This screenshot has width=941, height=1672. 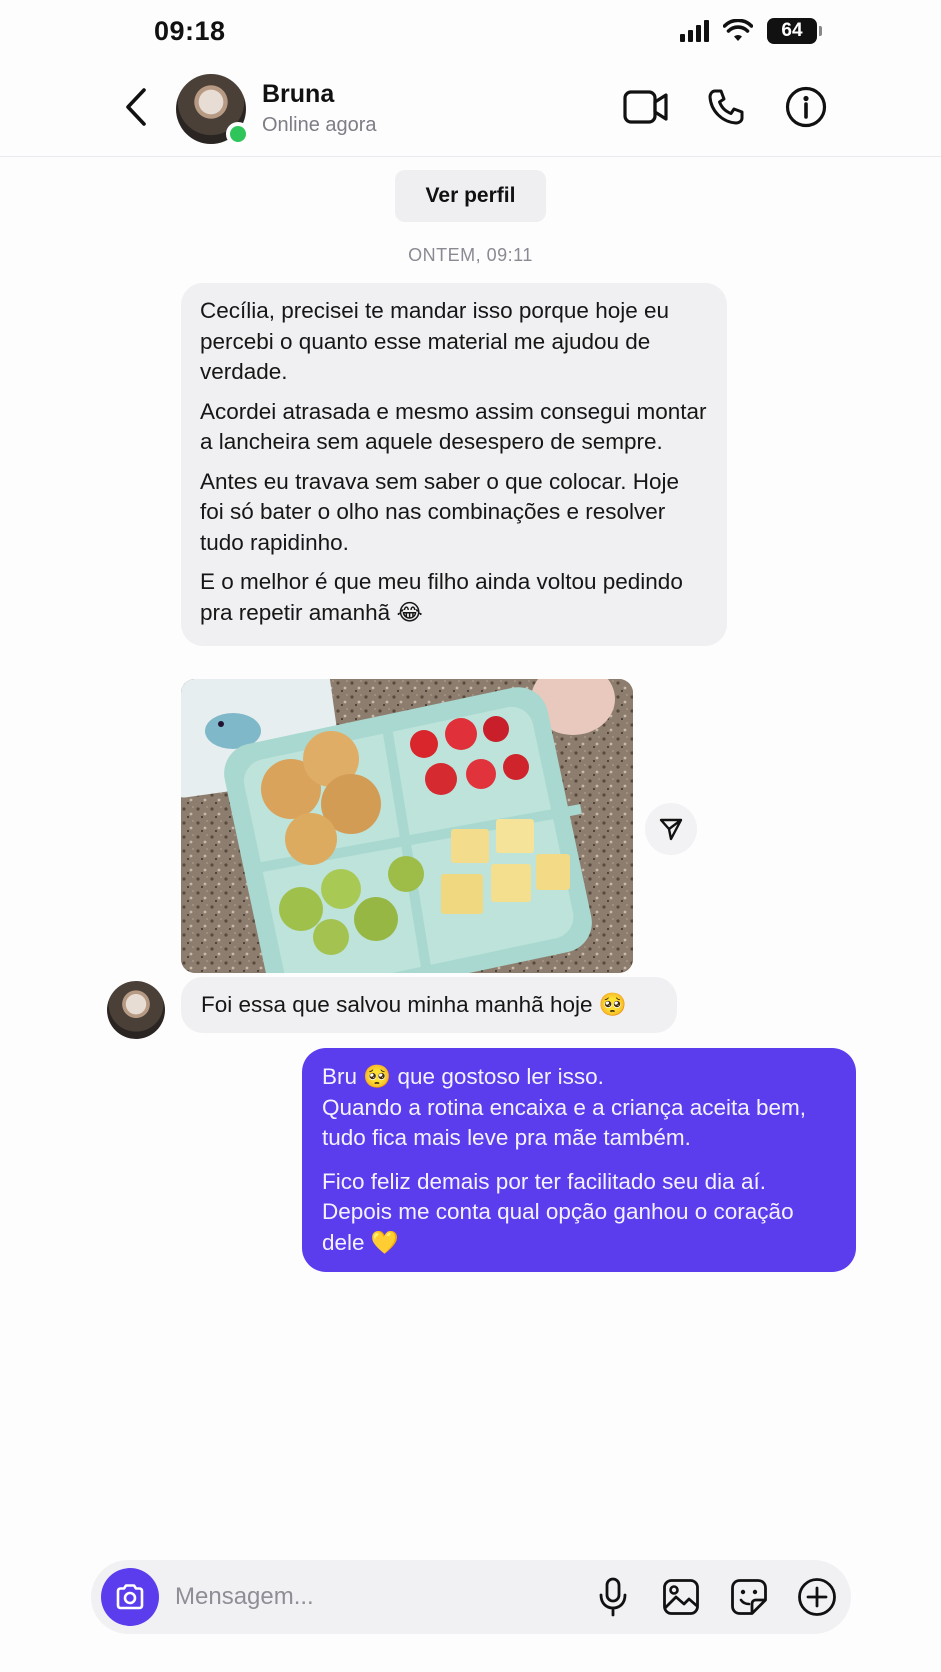 I want to click on message-composer, so click(x=471, y=1597).